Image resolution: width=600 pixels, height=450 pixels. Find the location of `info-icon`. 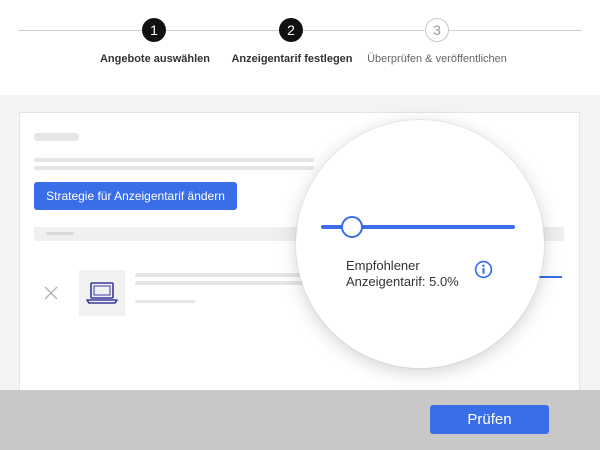

info-icon is located at coordinates (483, 269).